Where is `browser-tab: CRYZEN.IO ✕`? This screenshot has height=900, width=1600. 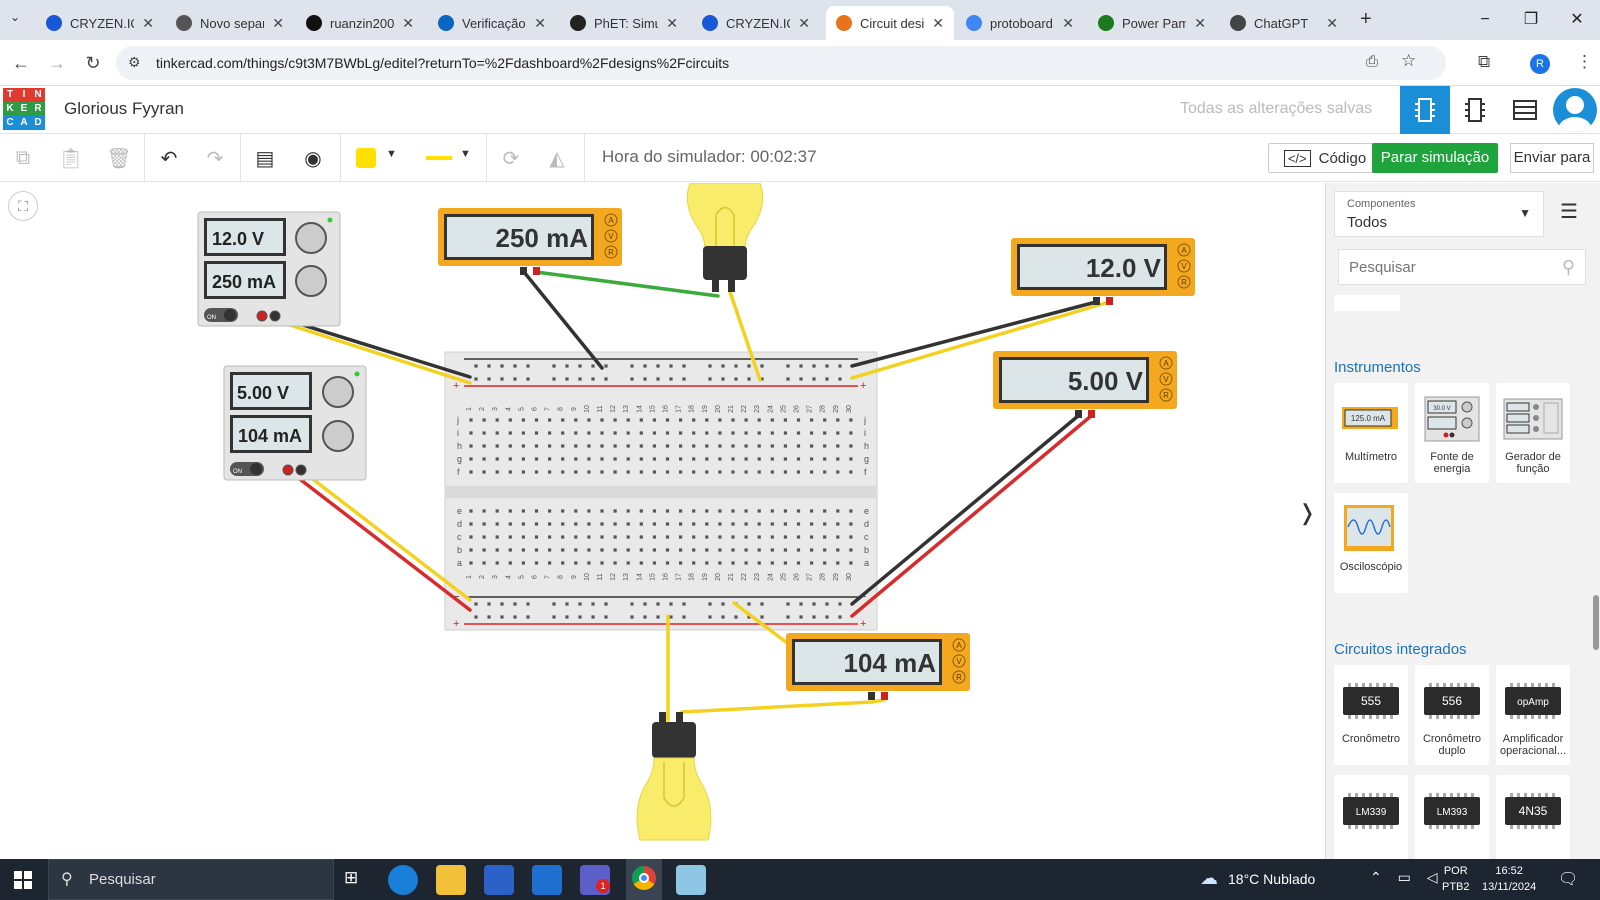 browser-tab: CRYZEN.IO ✕ is located at coordinates (756, 23).